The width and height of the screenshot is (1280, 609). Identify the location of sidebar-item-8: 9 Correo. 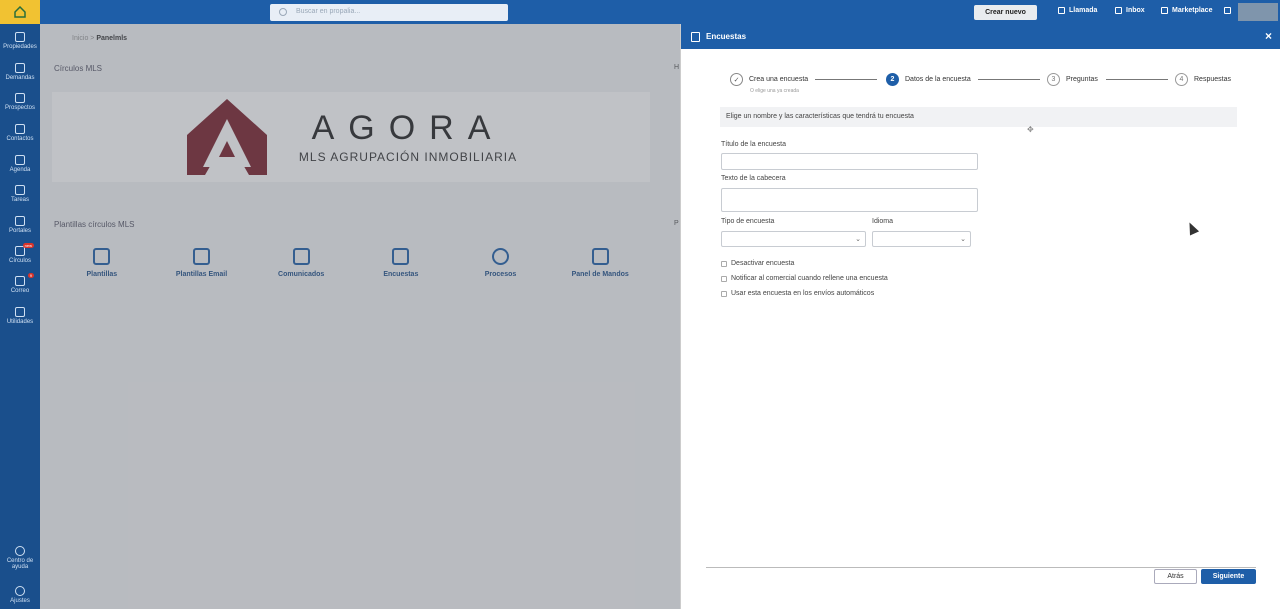
(20, 283).